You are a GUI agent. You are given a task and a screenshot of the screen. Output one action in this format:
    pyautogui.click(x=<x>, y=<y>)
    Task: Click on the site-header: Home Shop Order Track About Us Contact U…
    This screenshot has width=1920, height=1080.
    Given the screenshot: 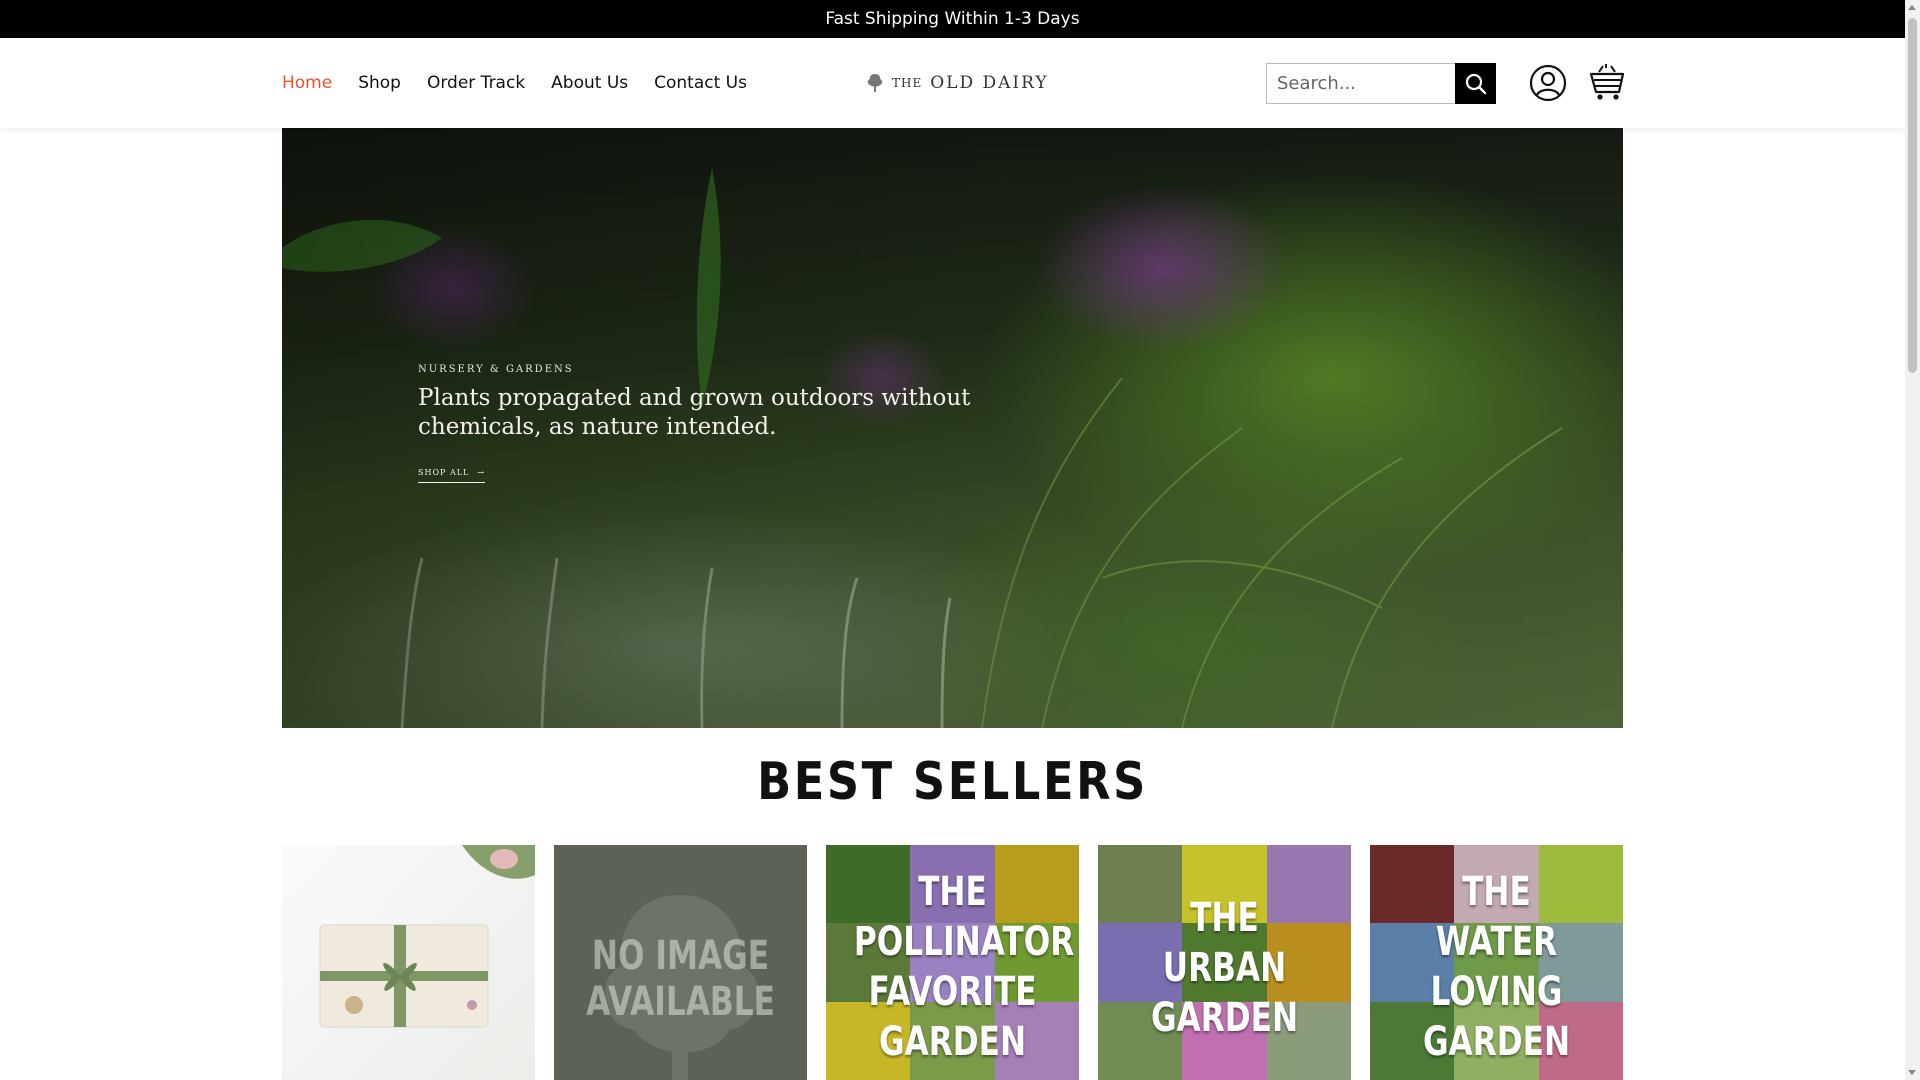 What is the action you would take?
    pyautogui.click(x=952, y=83)
    